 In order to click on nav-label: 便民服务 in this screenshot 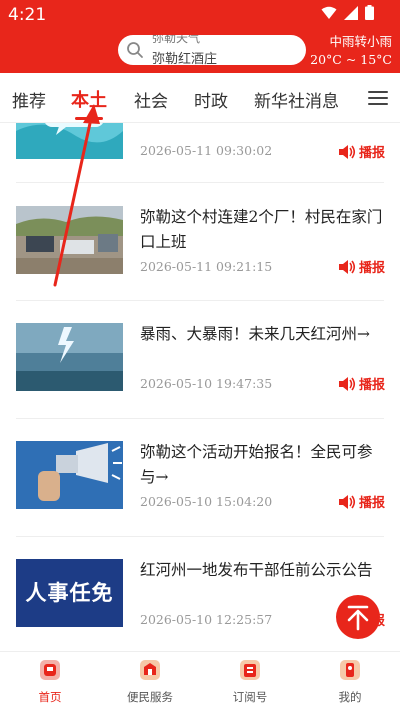, I will do `click(150, 697)`.